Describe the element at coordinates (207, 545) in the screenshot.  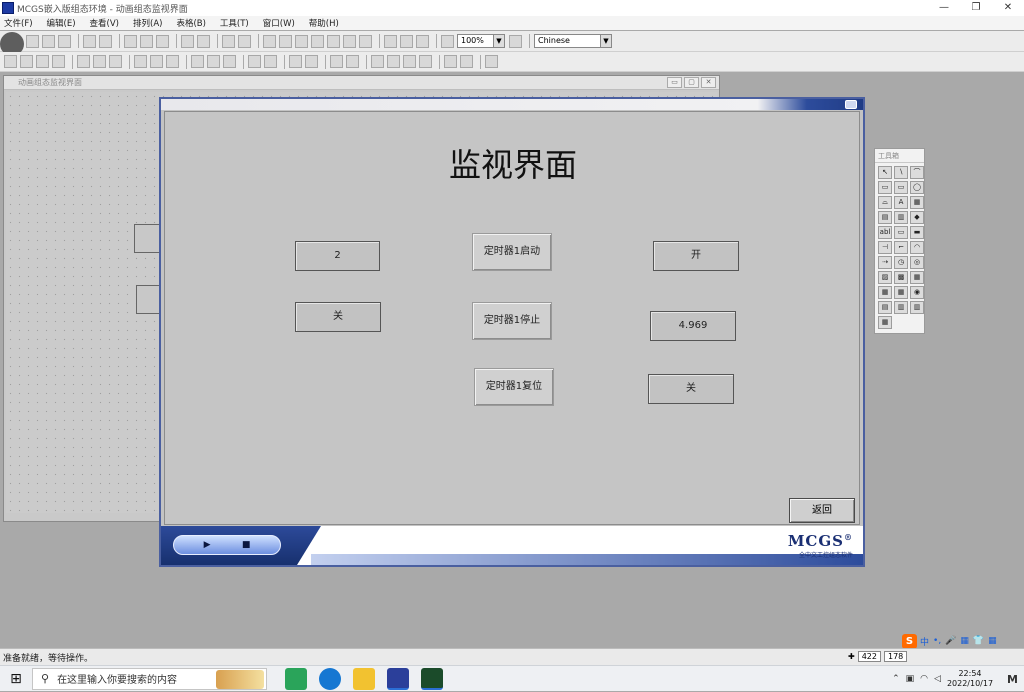
I see `play-icon: ▶` at that location.